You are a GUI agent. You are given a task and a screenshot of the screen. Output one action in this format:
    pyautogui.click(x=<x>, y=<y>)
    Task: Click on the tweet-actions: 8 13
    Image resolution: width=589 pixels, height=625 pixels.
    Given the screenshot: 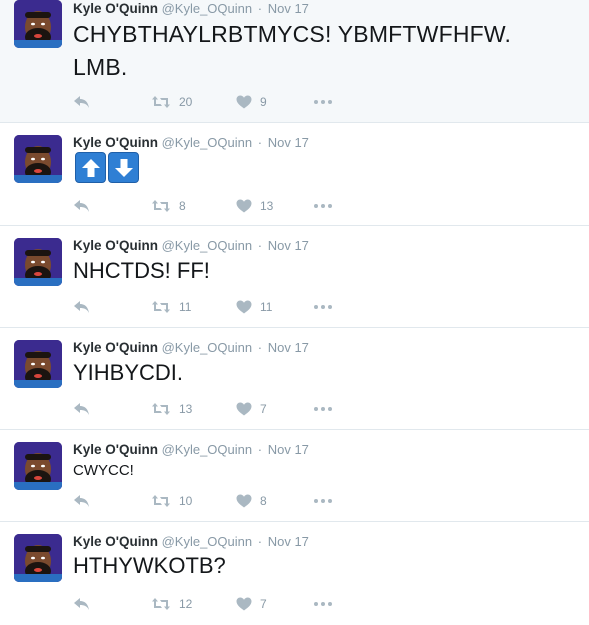 What is the action you would take?
    pyautogui.click(x=223, y=206)
    